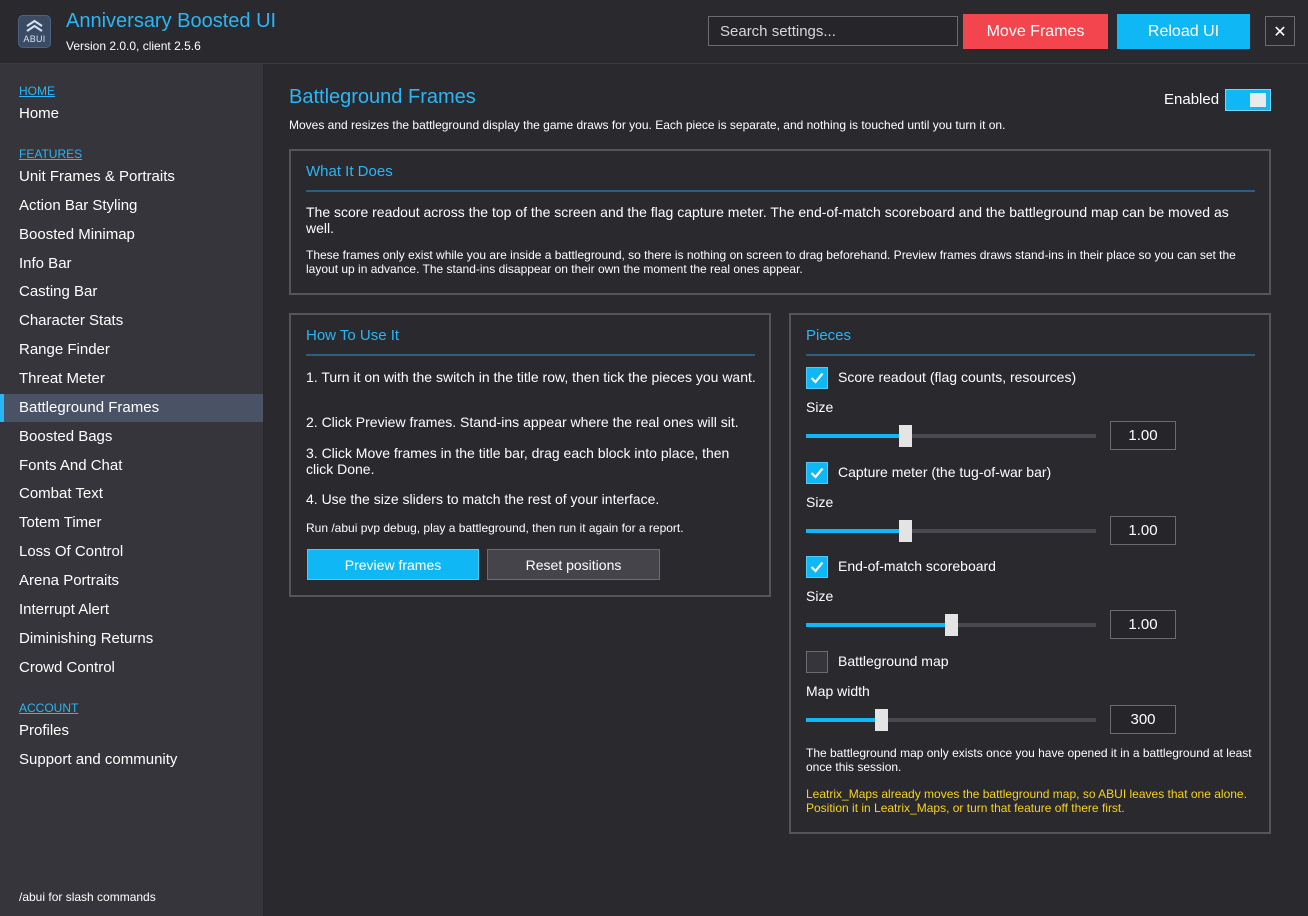 The height and width of the screenshot is (916, 1308). I want to click on search-input, so click(833, 31).